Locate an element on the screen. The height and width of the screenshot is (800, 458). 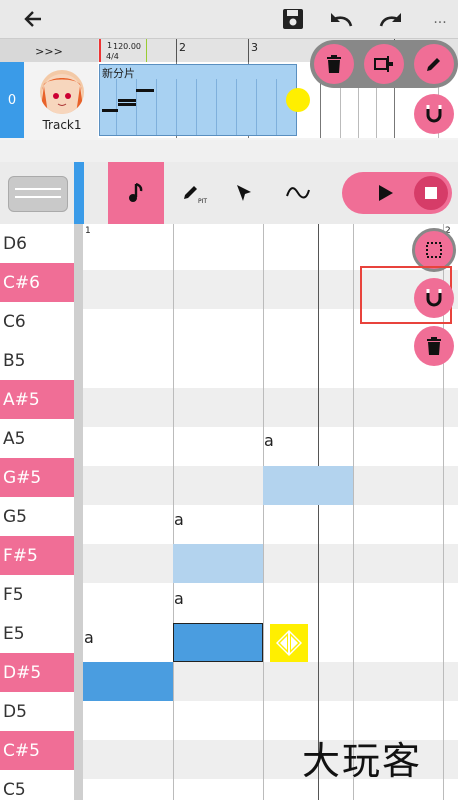
track-name: Track1 is located at coordinates (62, 125).